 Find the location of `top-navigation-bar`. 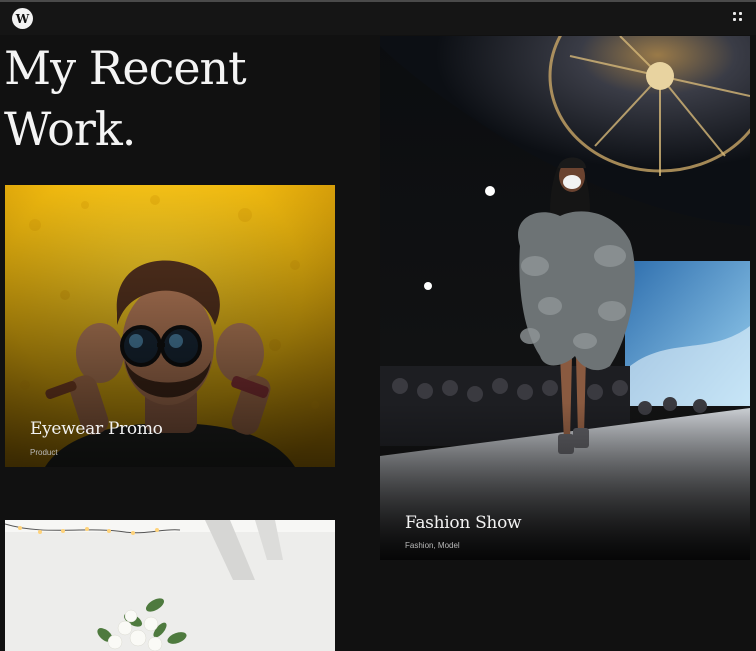

top-navigation-bar is located at coordinates (378, 18).